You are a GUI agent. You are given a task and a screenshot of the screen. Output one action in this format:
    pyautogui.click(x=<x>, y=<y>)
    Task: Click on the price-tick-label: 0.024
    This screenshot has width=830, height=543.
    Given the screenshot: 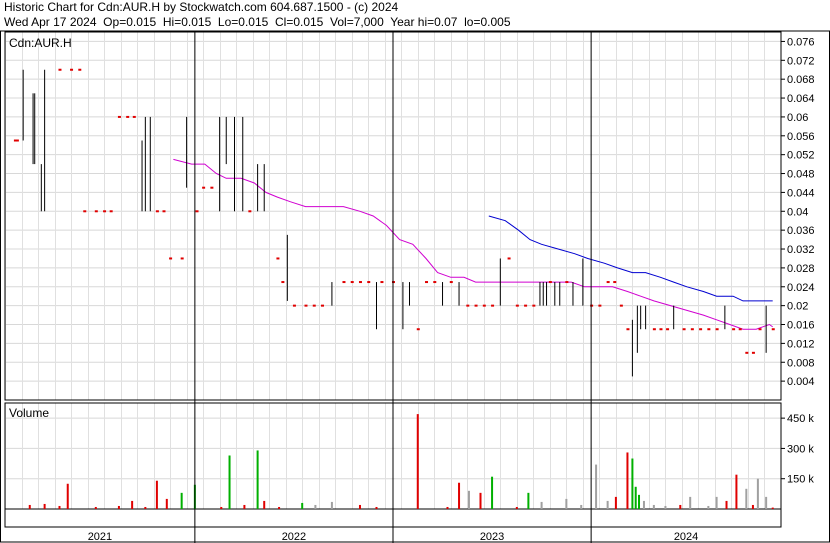 What is the action you would take?
    pyautogui.click(x=801, y=288)
    